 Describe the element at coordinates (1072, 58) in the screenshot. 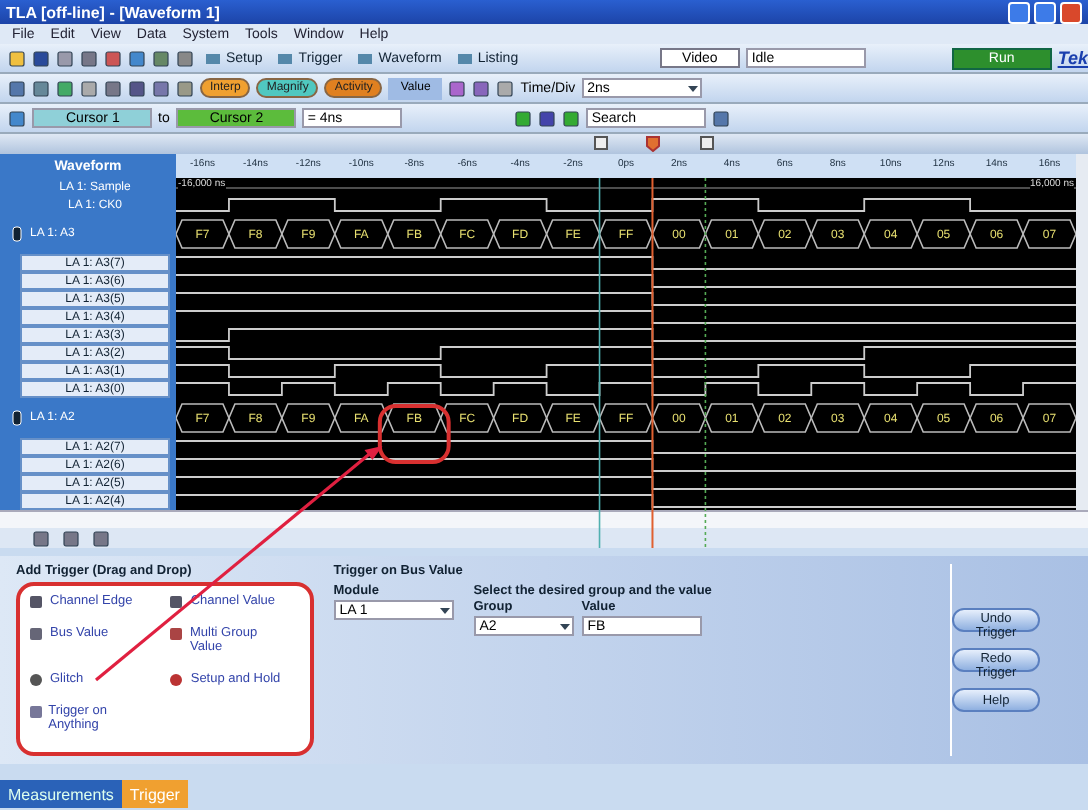

I see `logo: Tek` at that location.